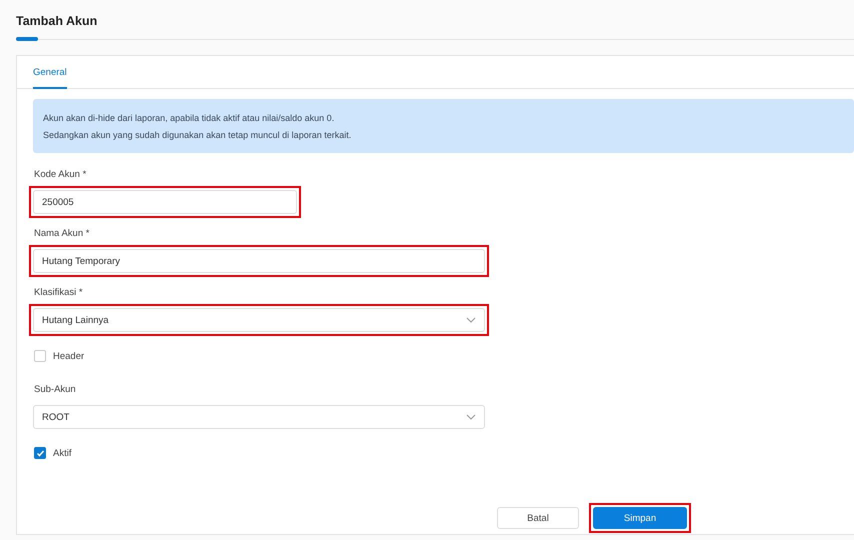 The image size is (854, 540). What do you see at coordinates (62, 233) in the screenshot?
I see `field-label: Nama Akun *` at bounding box center [62, 233].